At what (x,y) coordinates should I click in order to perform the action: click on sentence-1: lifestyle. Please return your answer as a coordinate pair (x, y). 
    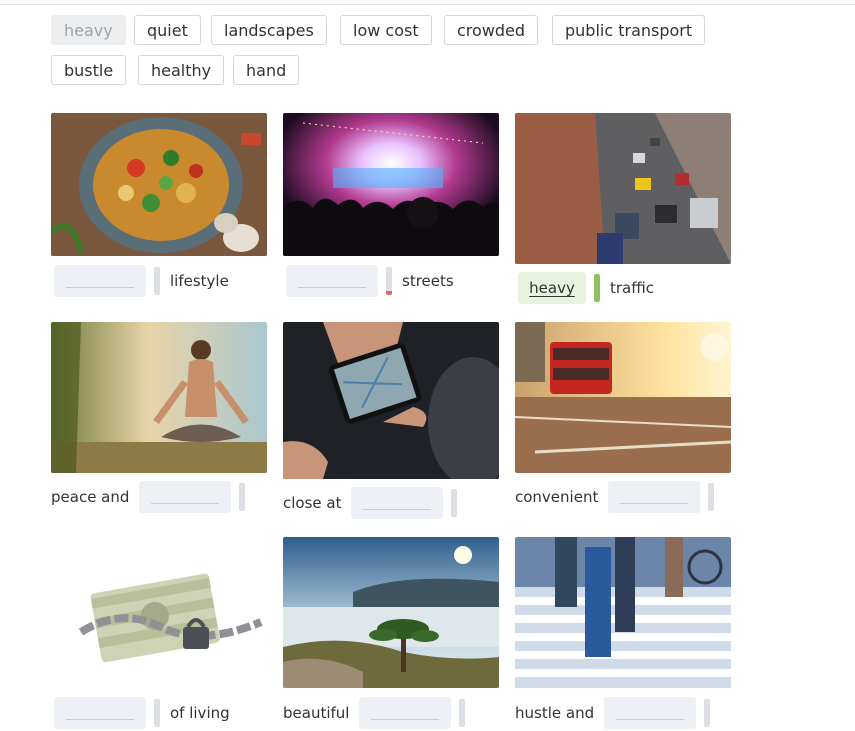
    Looking at the image, I should click on (141, 281).